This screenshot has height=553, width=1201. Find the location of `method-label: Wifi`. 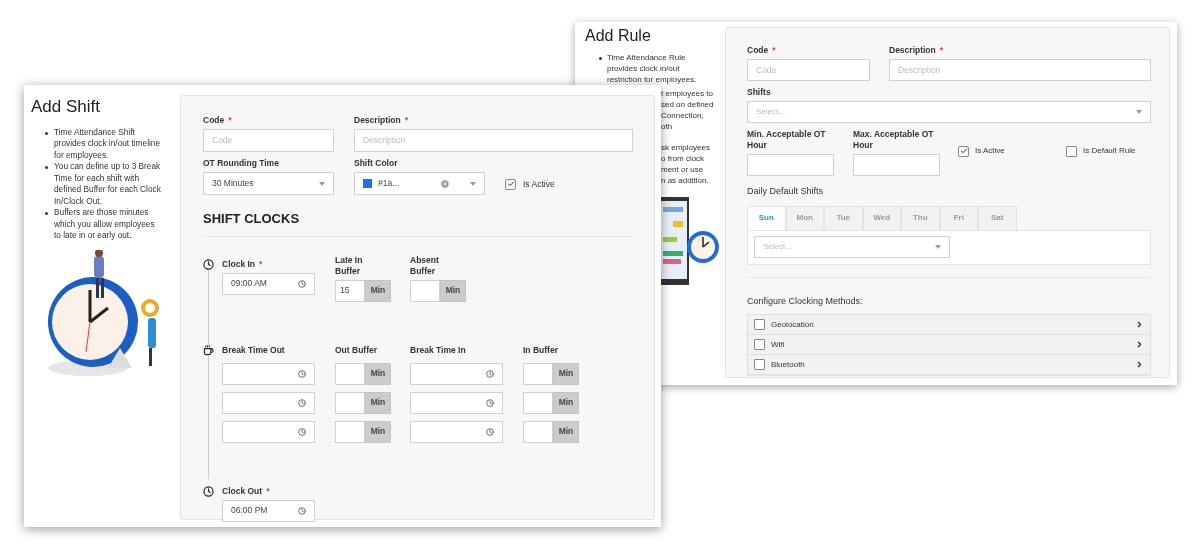

method-label: Wifi is located at coordinates (778, 344).